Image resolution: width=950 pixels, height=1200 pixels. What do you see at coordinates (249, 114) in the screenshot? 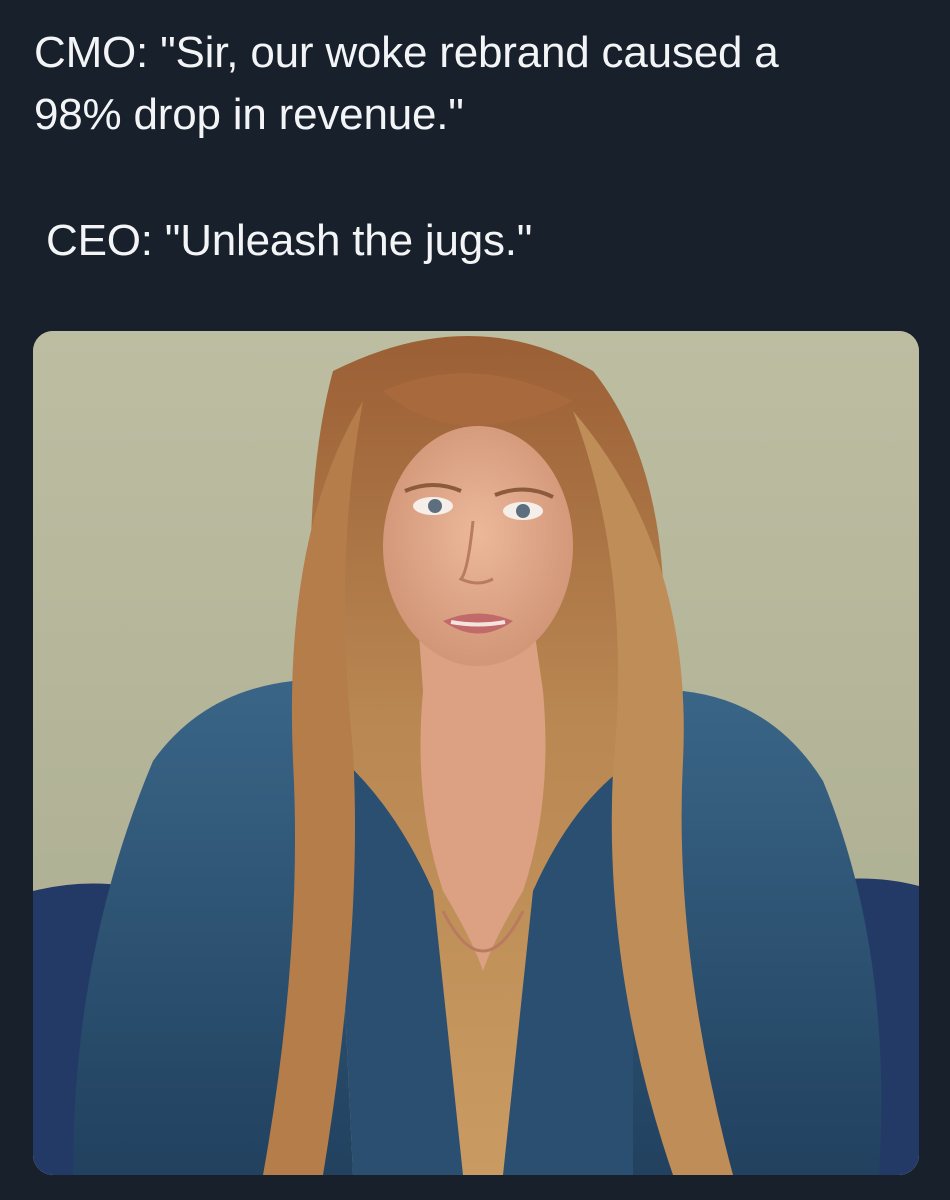
I see `post-text-line-revenue: 98% drop in revenue."` at bounding box center [249, 114].